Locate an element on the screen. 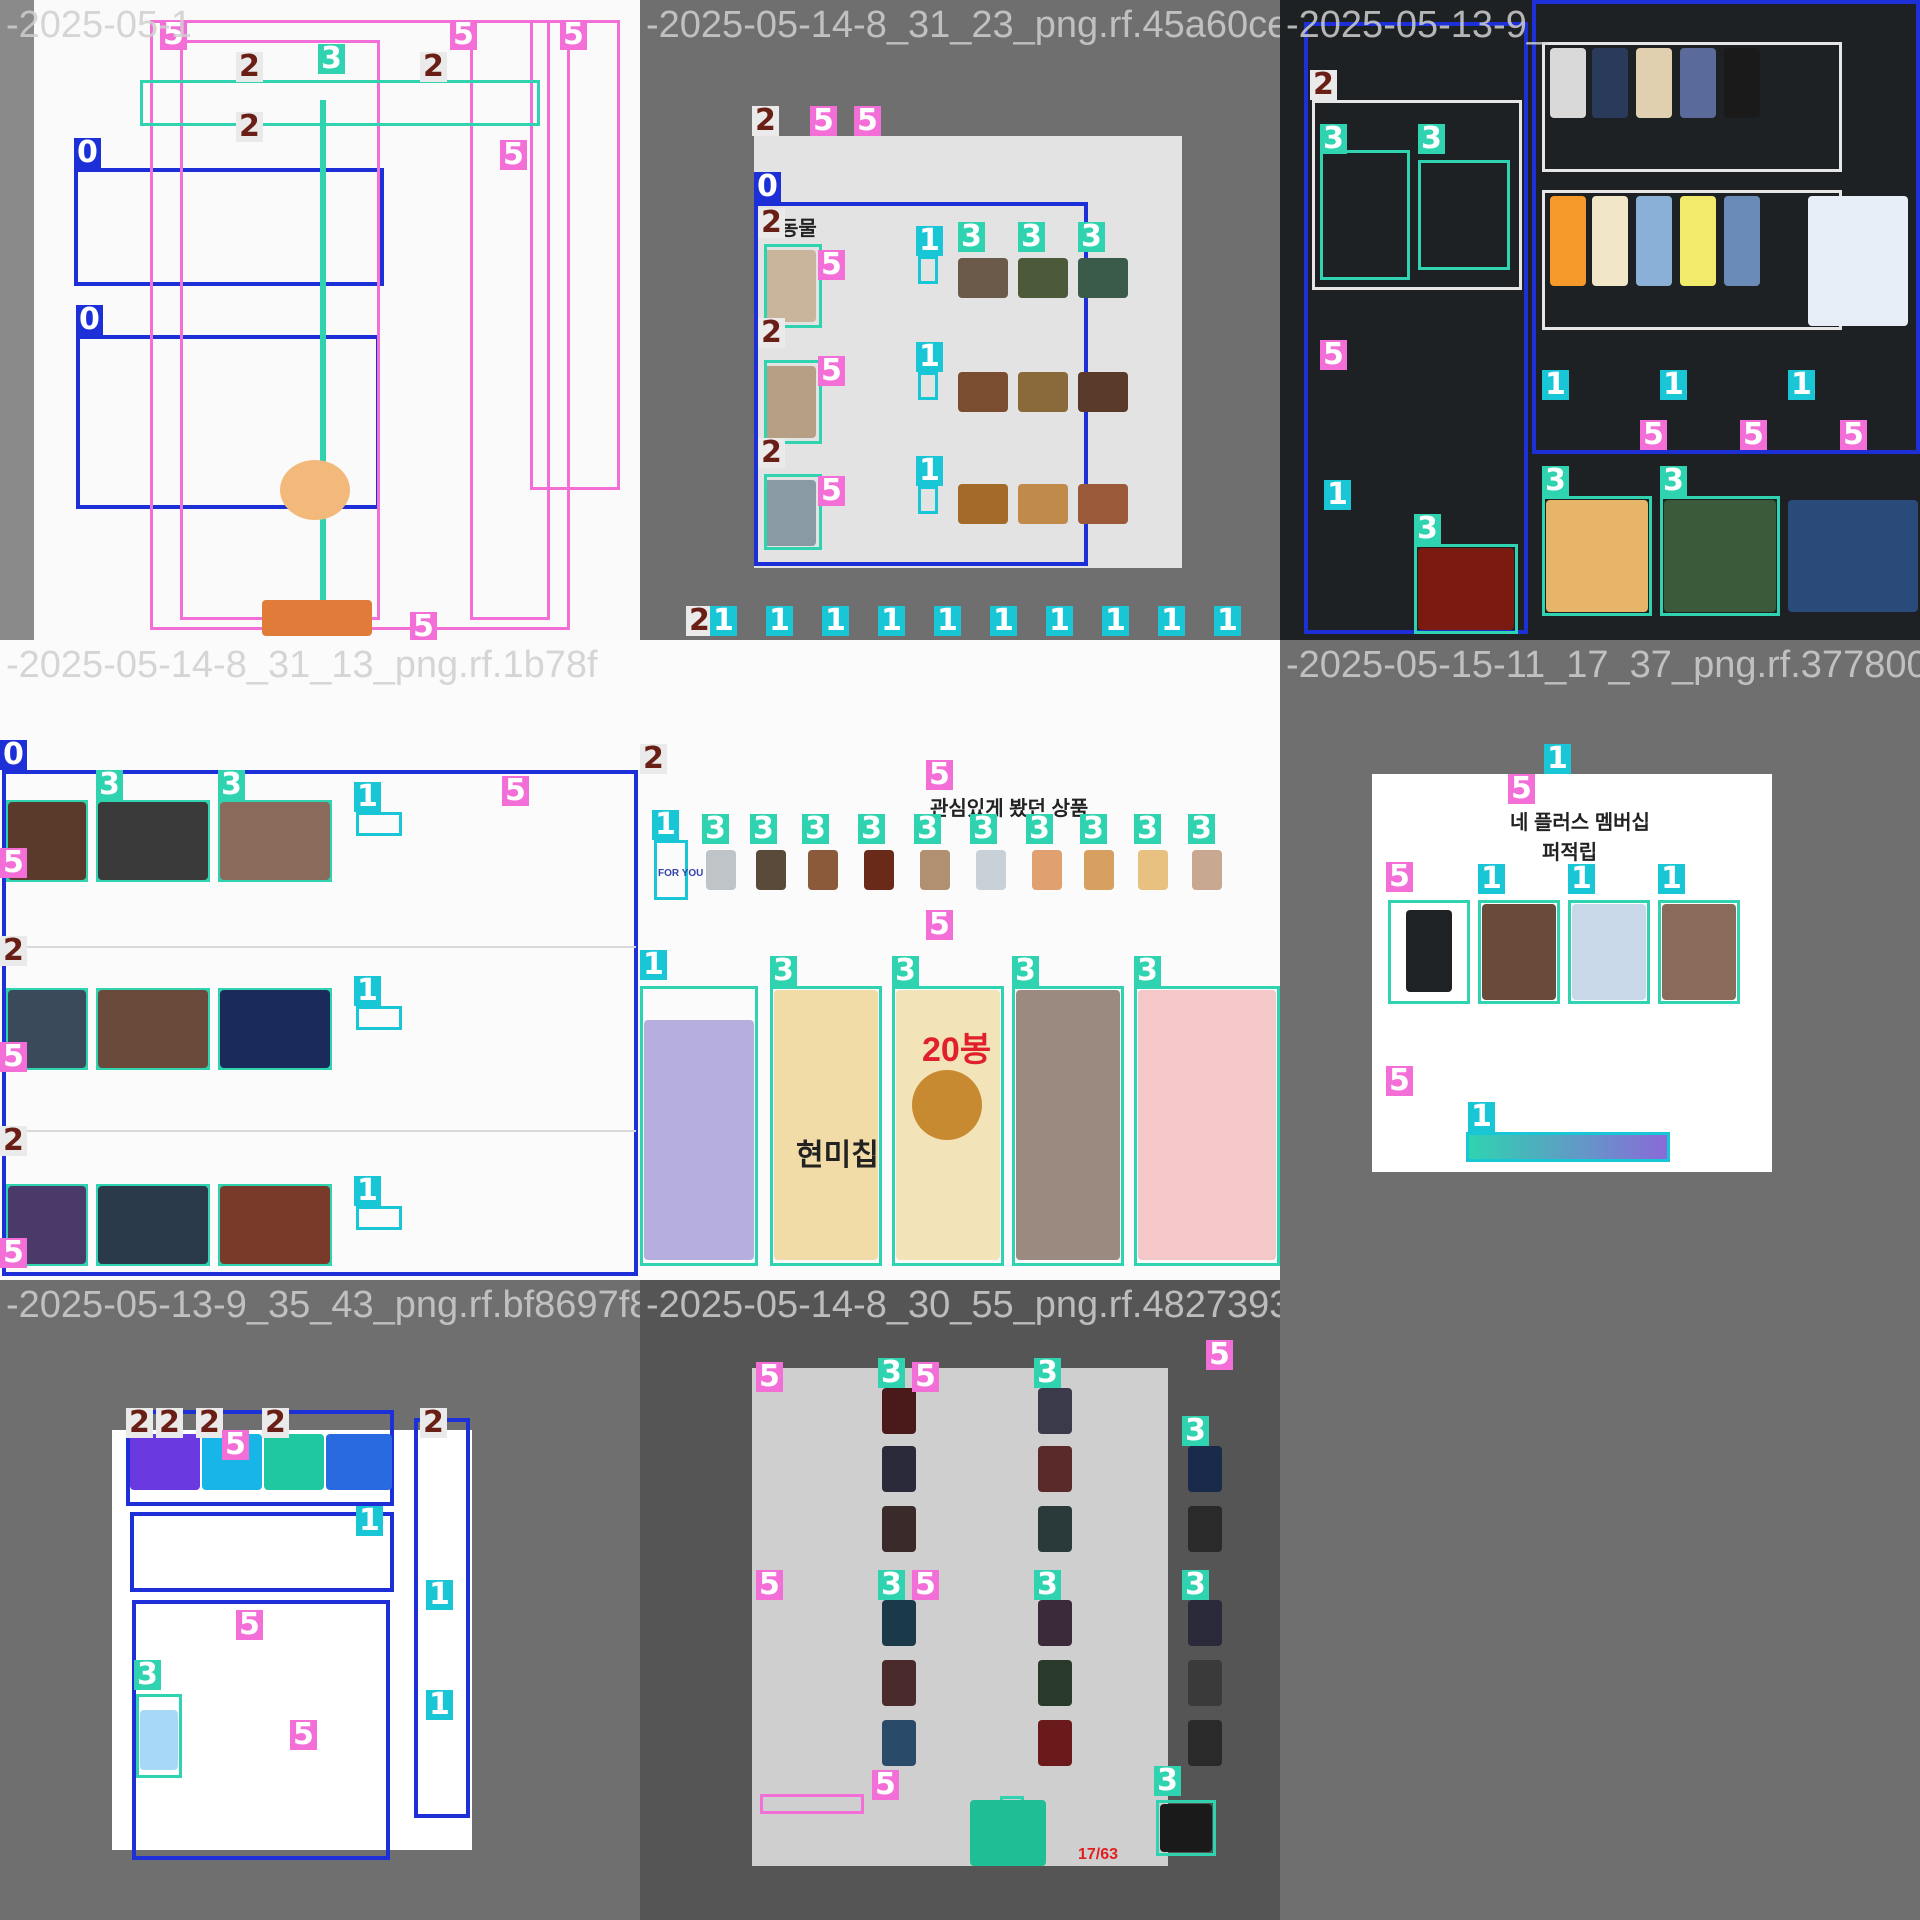  tile-title: -2025-05-13-9_35_43_png.rf.bf8697f84 is located at coordinates (323, 1305).